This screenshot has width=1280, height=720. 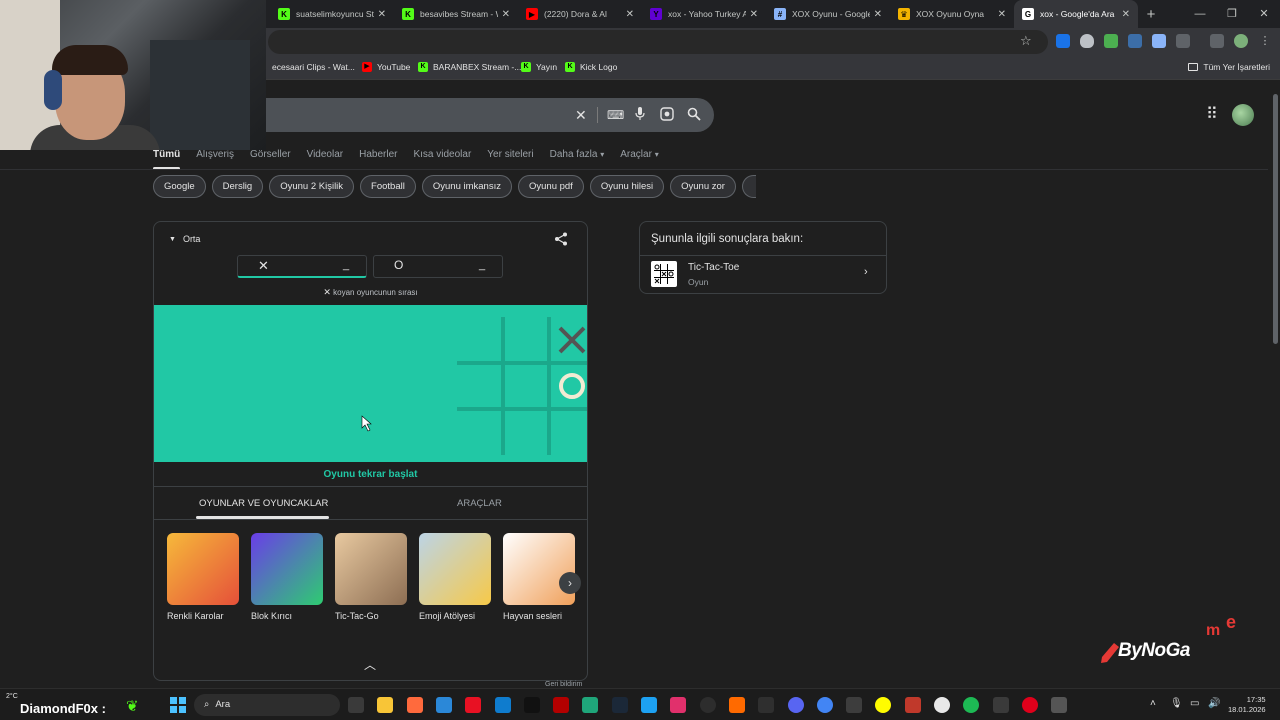 What do you see at coordinates (386, 67) in the screenshot?
I see `bookmark-item: ▶ YouTube` at bounding box center [386, 67].